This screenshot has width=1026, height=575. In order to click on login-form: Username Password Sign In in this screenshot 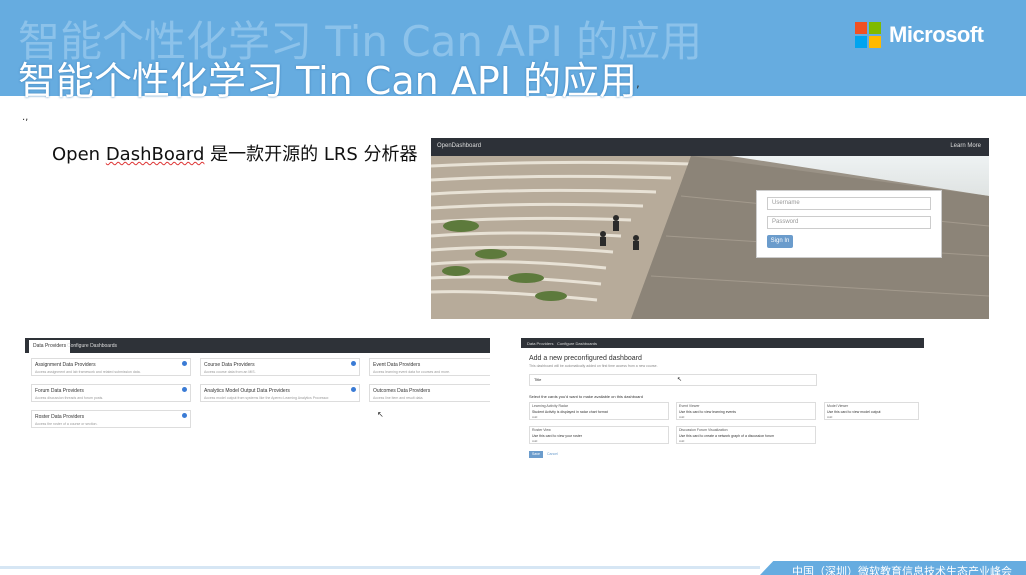, I will do `click(849, 224)`.